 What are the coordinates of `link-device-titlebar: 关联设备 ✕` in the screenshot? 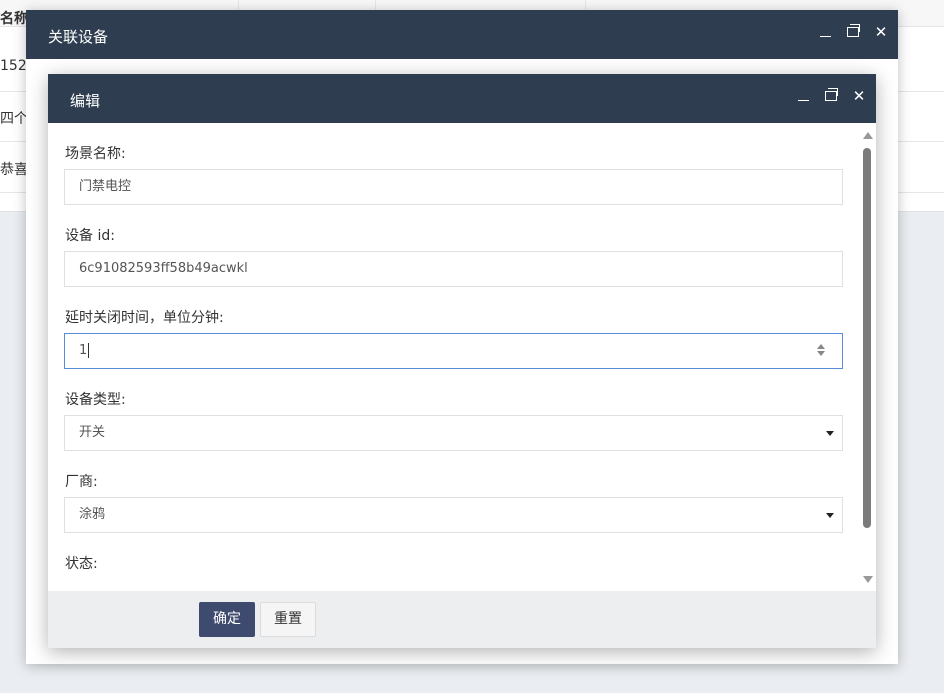 It's located at (462, 34).